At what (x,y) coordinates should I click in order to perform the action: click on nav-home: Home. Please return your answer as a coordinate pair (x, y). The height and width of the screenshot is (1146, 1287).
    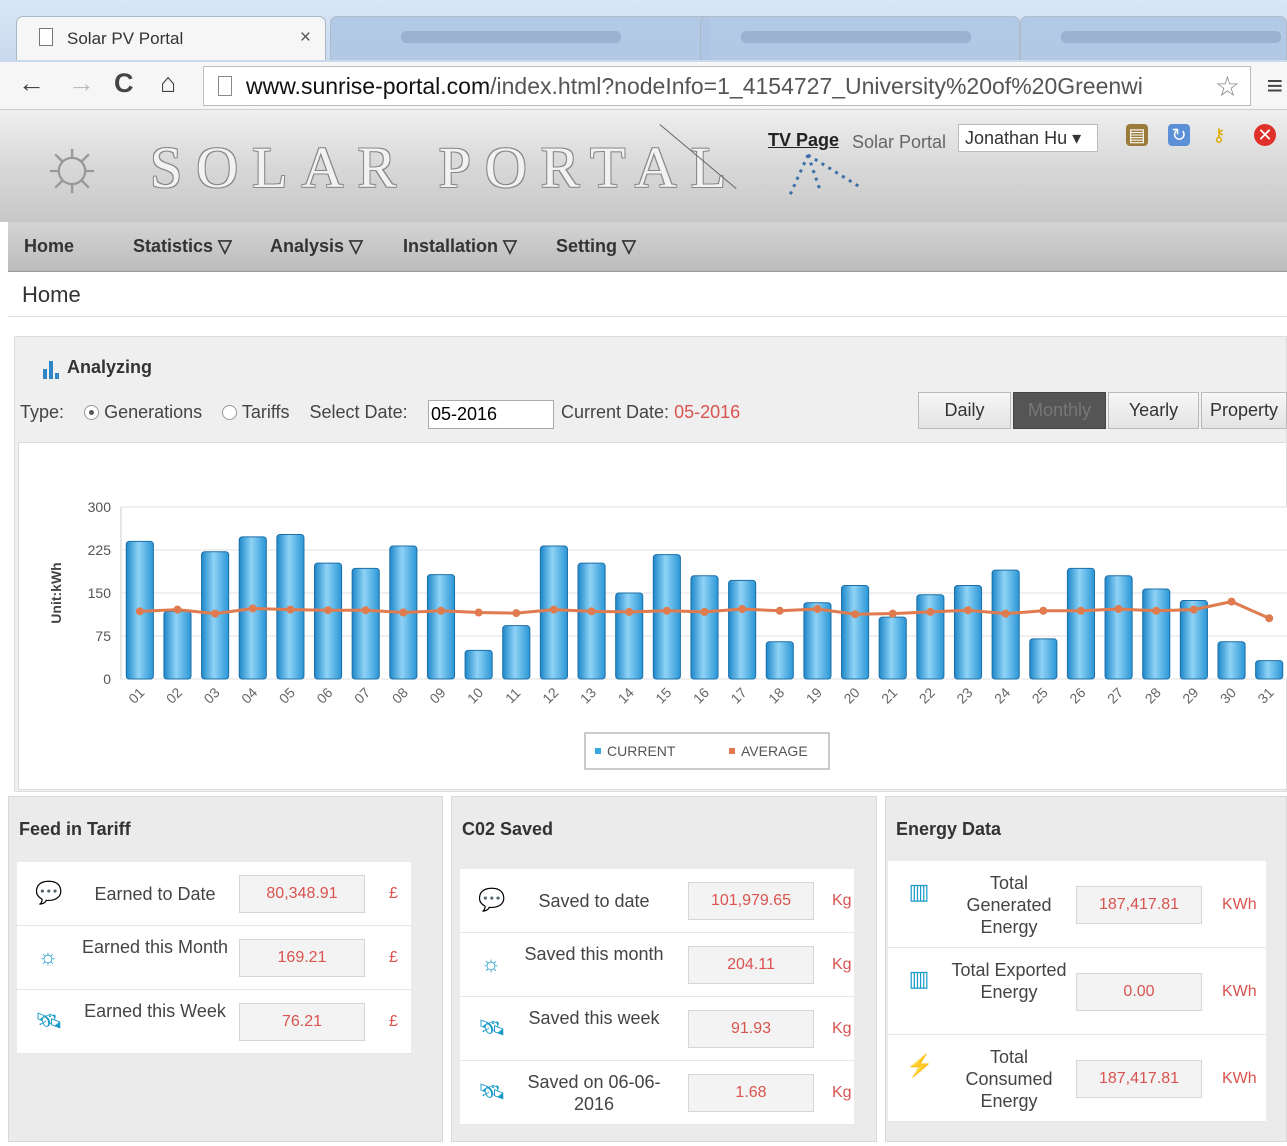
    Looking at the image, I should click on (49, 246).